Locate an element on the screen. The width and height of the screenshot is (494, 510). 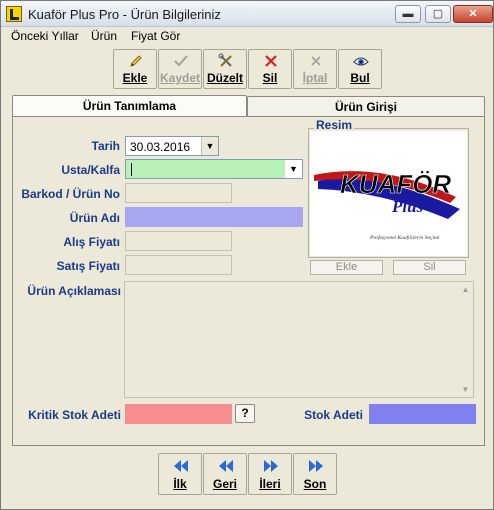
pencil-icon is located at coordinates (136, 61).